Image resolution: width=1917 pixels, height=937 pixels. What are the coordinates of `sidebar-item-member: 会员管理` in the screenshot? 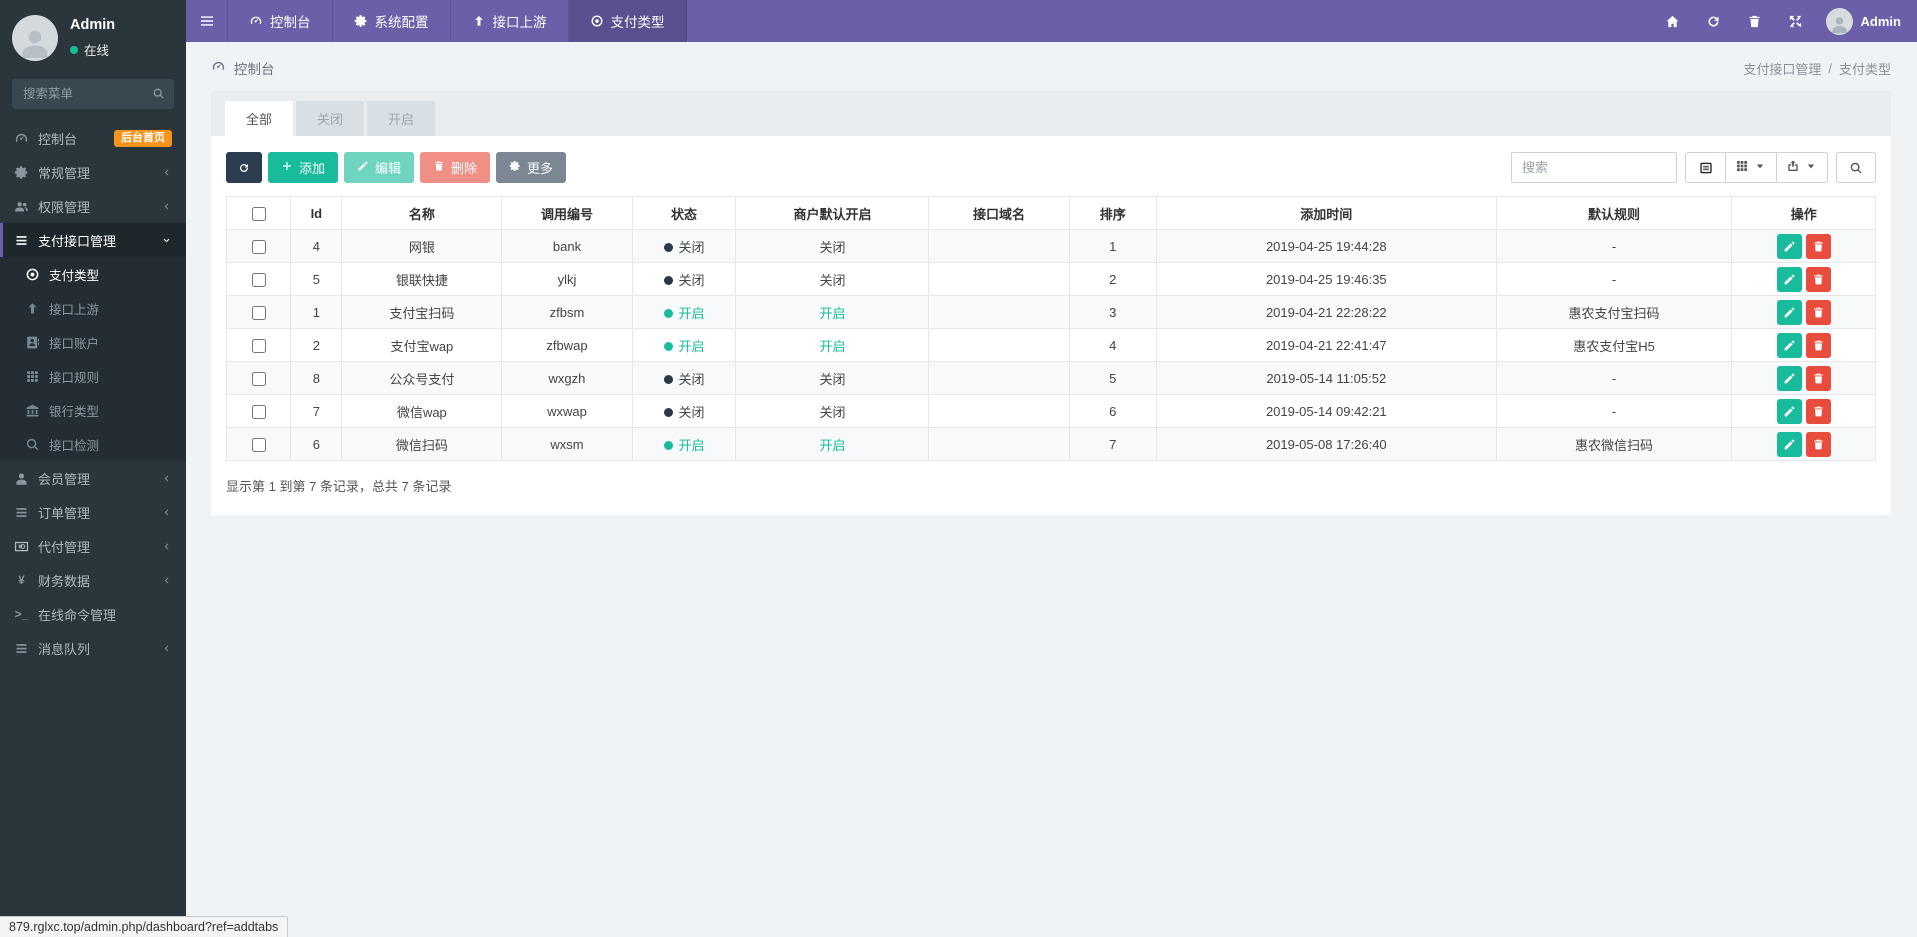 It's located at (93, 478).